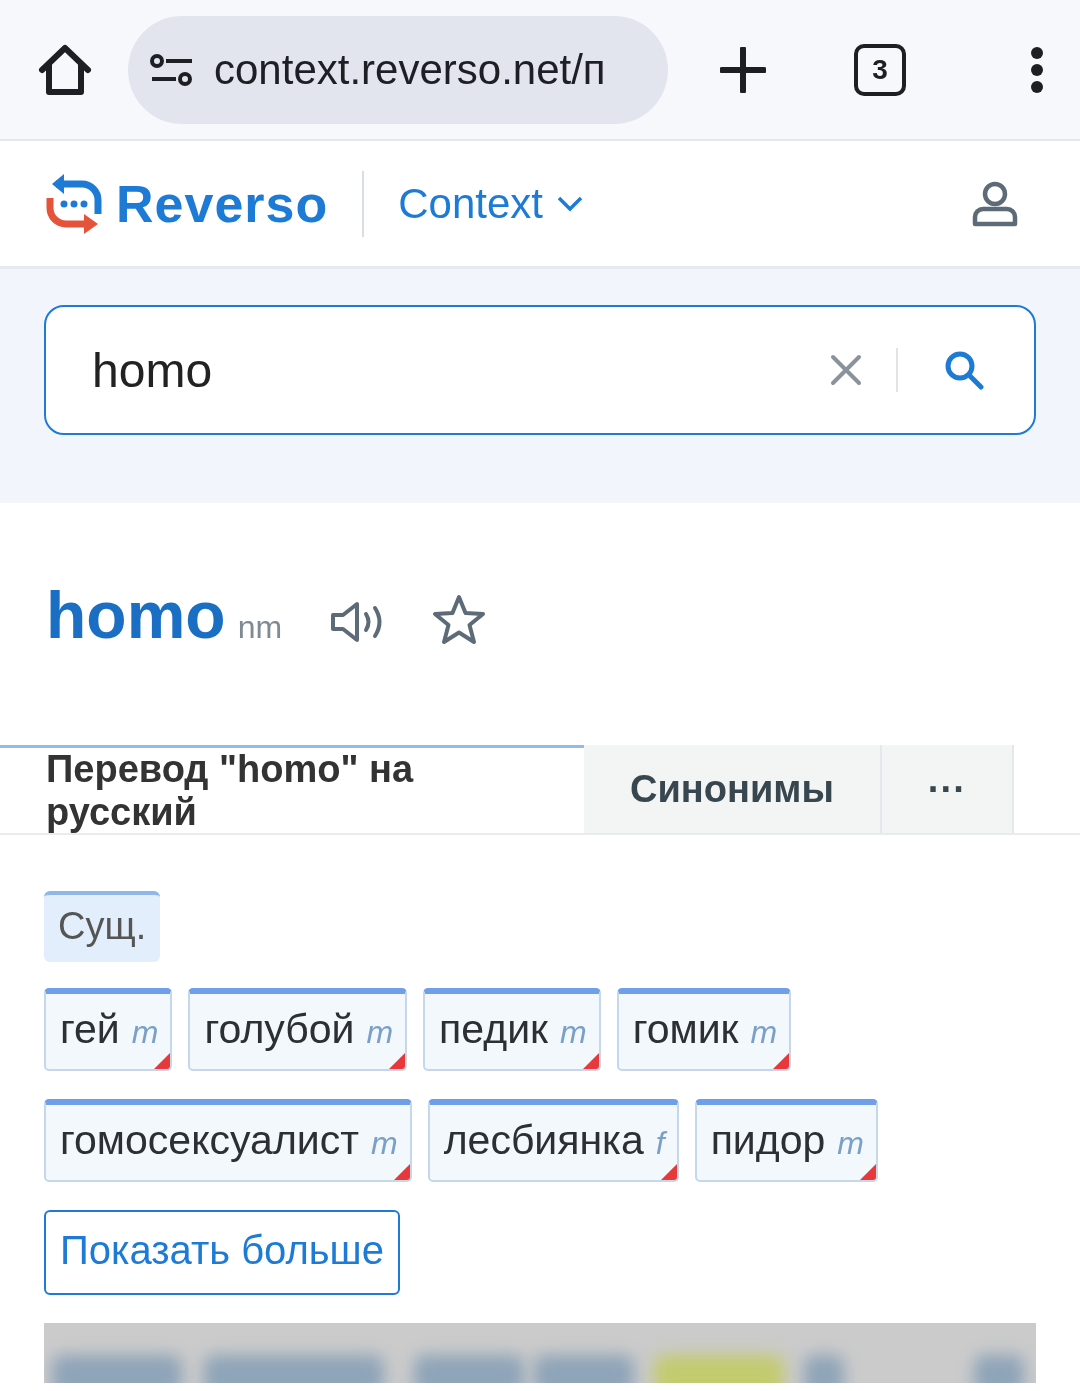  I want to click on translation-chip: голубой m, so click(298, 1029).